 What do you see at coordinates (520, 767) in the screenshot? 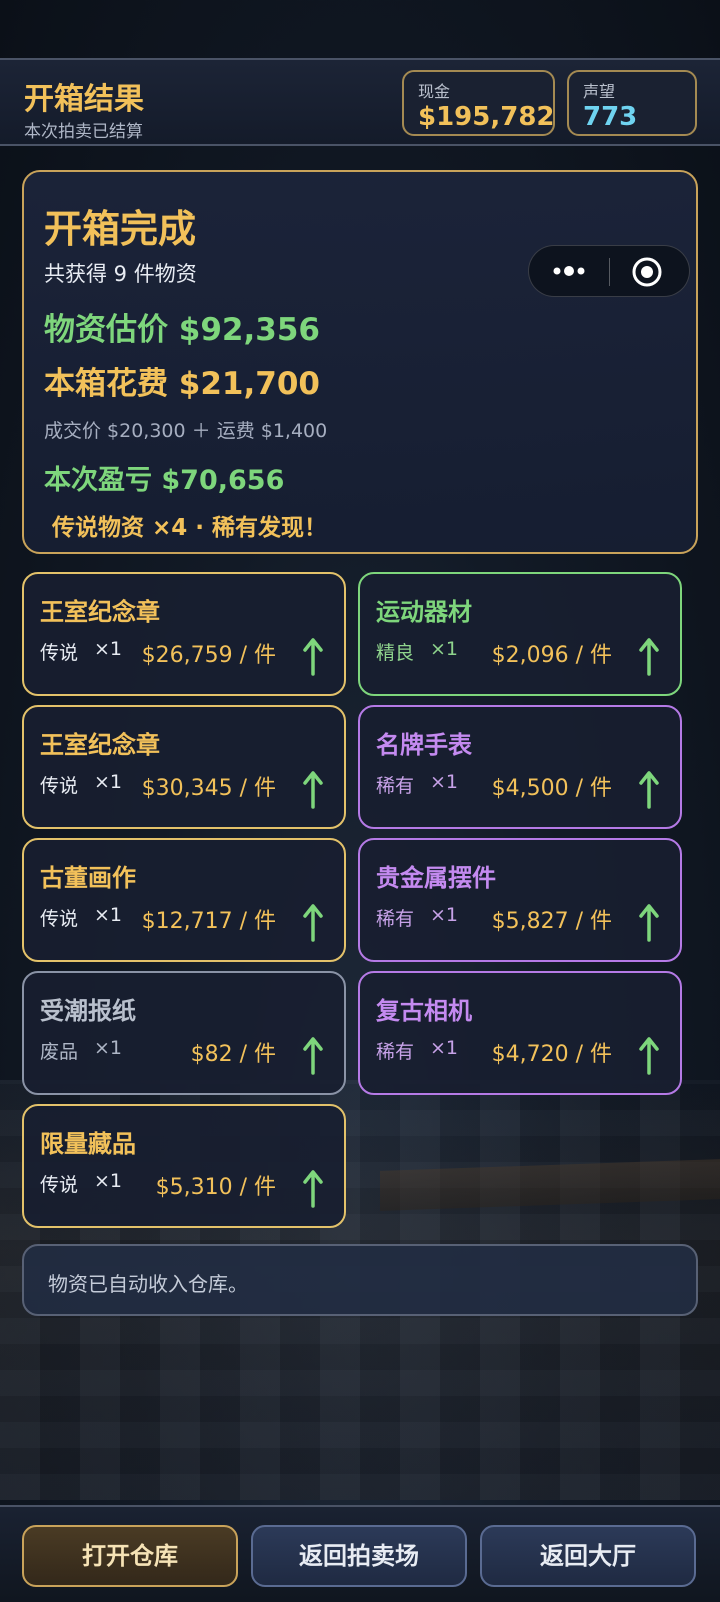
I see `item-card: 名牌手表 稀有 ×1 $4,500 / 件` at bounding box center [520, 767].